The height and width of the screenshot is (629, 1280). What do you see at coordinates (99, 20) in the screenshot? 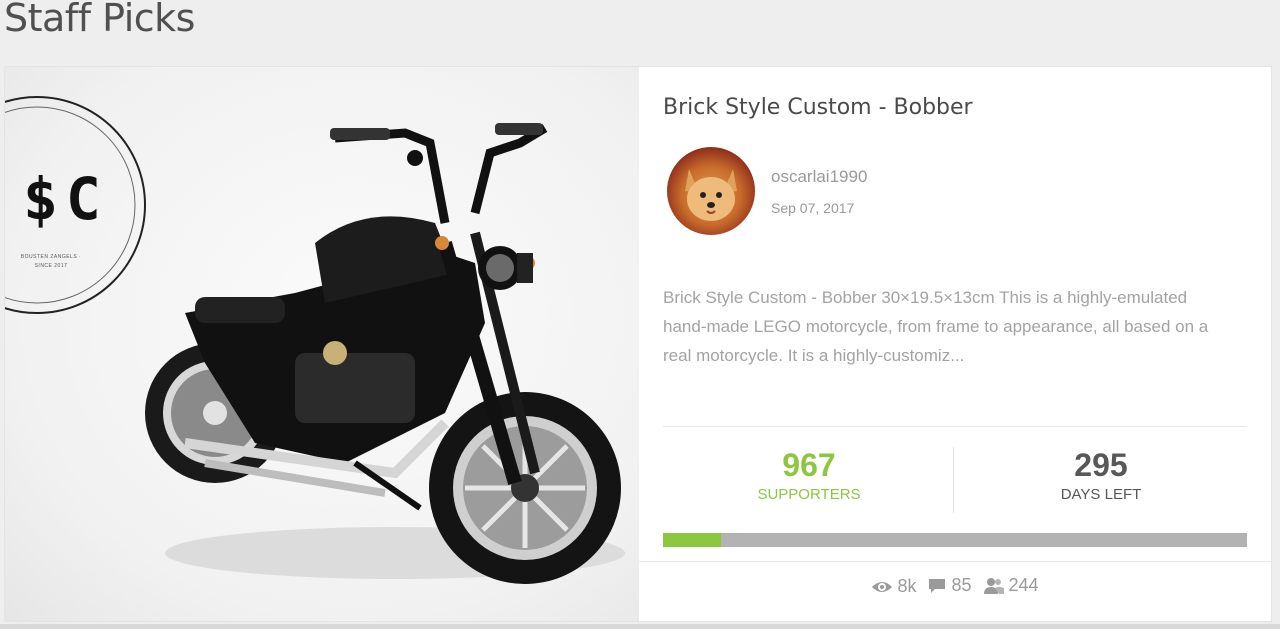
I see `section-title: Staff Picks` at bounding box center [99, 20].